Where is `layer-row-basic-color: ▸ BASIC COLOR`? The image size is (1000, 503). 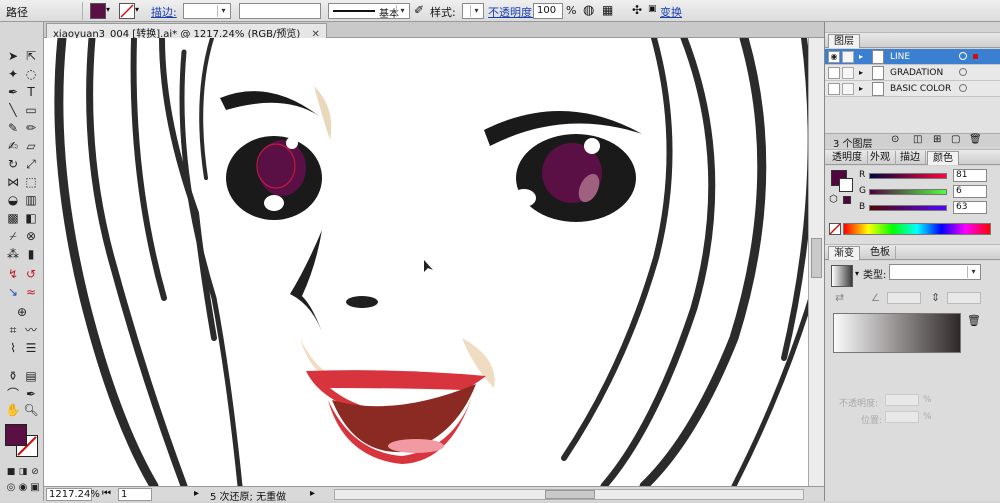 layer-row-basic-color: ▸ BASIC COLOR is located at coordinates (912, 89).